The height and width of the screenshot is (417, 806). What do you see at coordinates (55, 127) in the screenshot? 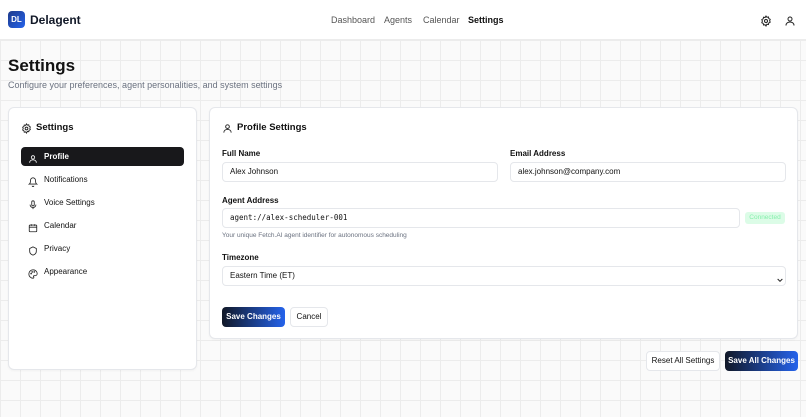
I see `sidebar-title: Settings` at bounding box center [55, 127].